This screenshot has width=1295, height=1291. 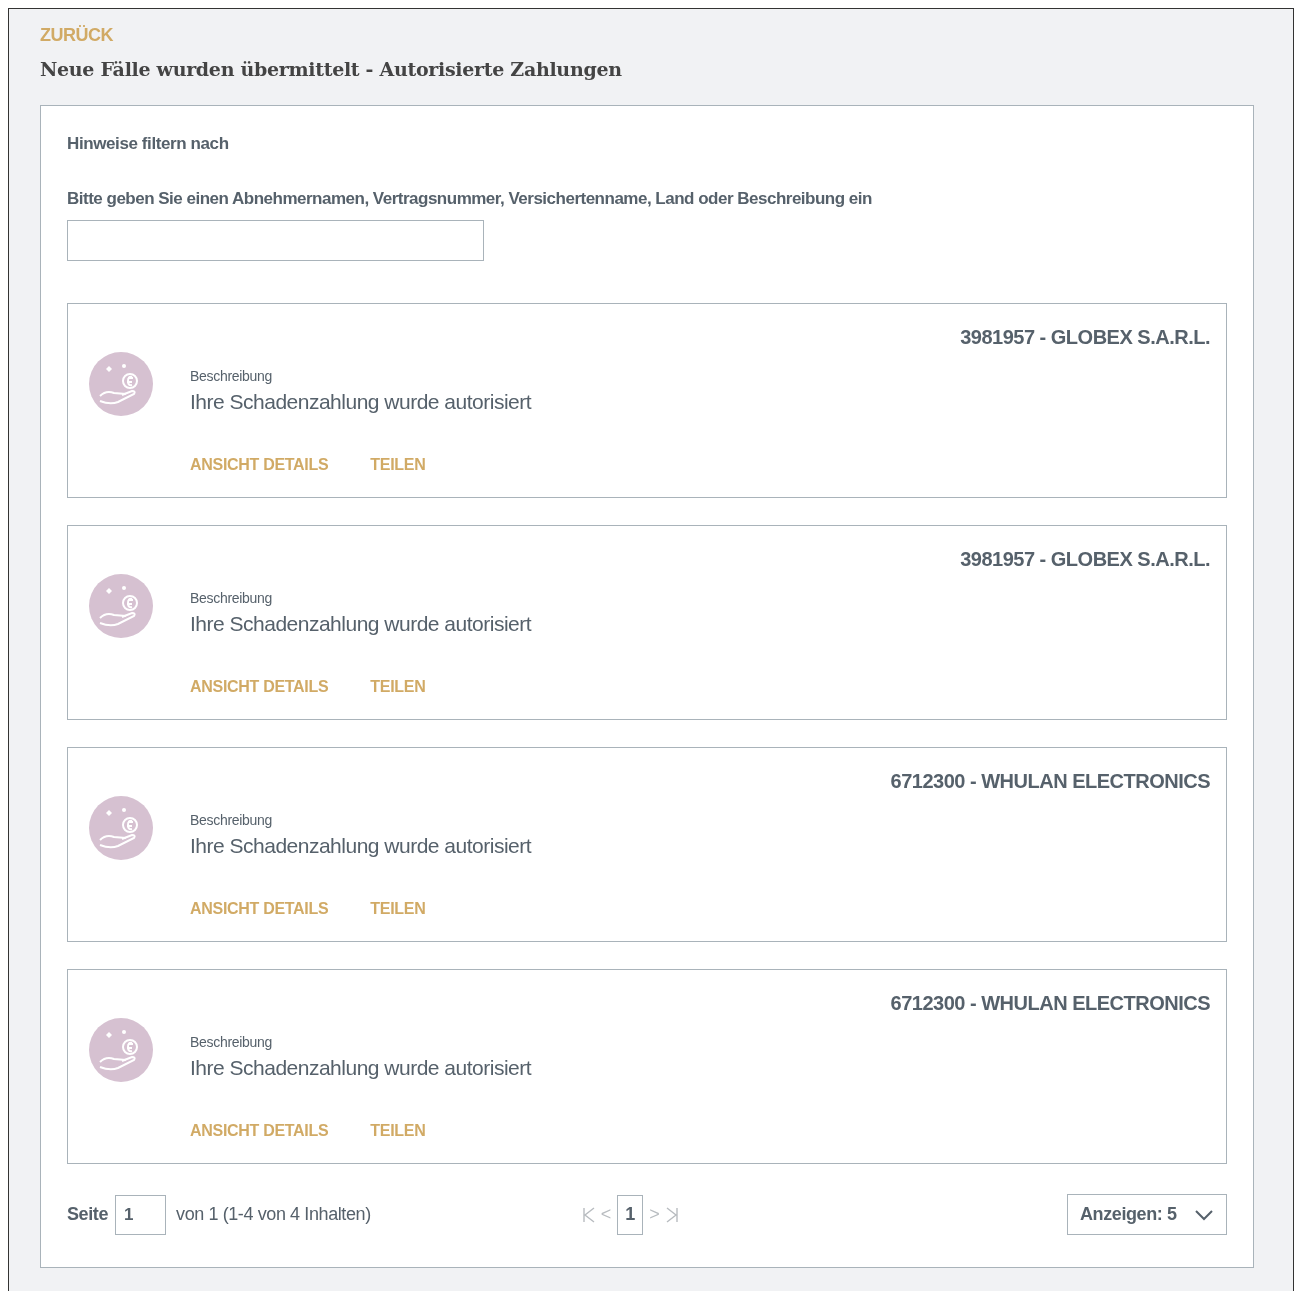 What do you see at coordinates (331, 69) in the screenshot?
I see `page-title: Neue Fälle wurden übermittelt - Autorisierte Zahlungen` at bounding box center [331, 69].